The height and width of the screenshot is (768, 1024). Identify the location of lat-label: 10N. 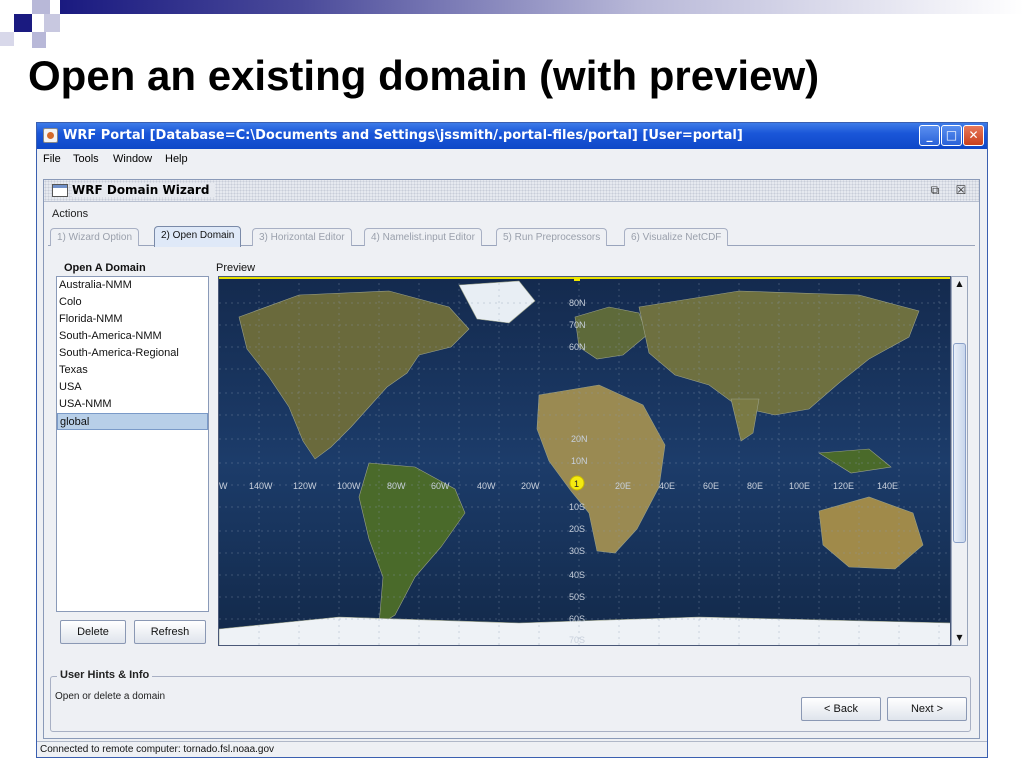
(579, 461).